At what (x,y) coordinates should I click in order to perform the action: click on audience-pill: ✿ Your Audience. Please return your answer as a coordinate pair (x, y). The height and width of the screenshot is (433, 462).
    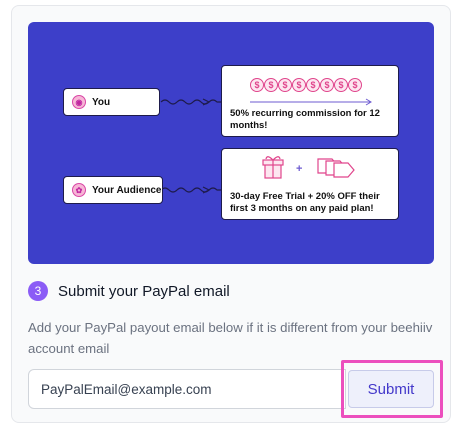
    Looking at the image, I should click on (113, 190).